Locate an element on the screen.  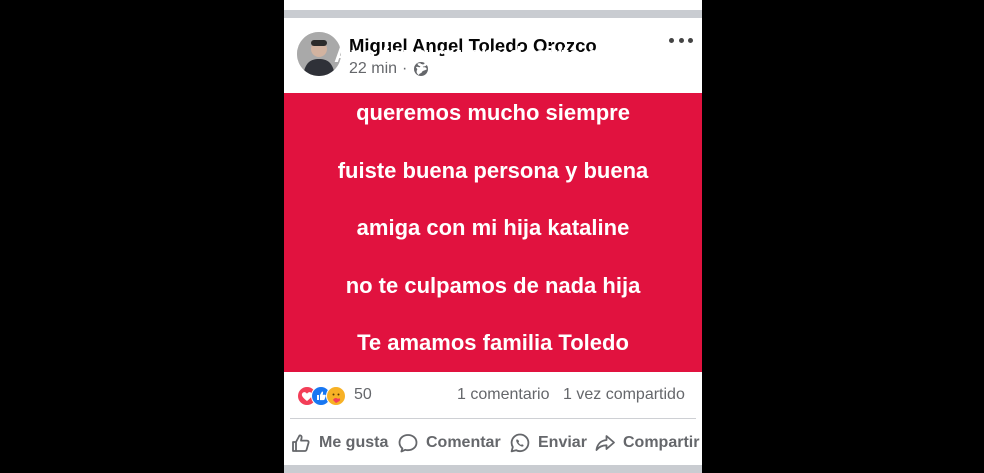
post-body-line: queremos mucho siempre is located at coordinates (493, 112).